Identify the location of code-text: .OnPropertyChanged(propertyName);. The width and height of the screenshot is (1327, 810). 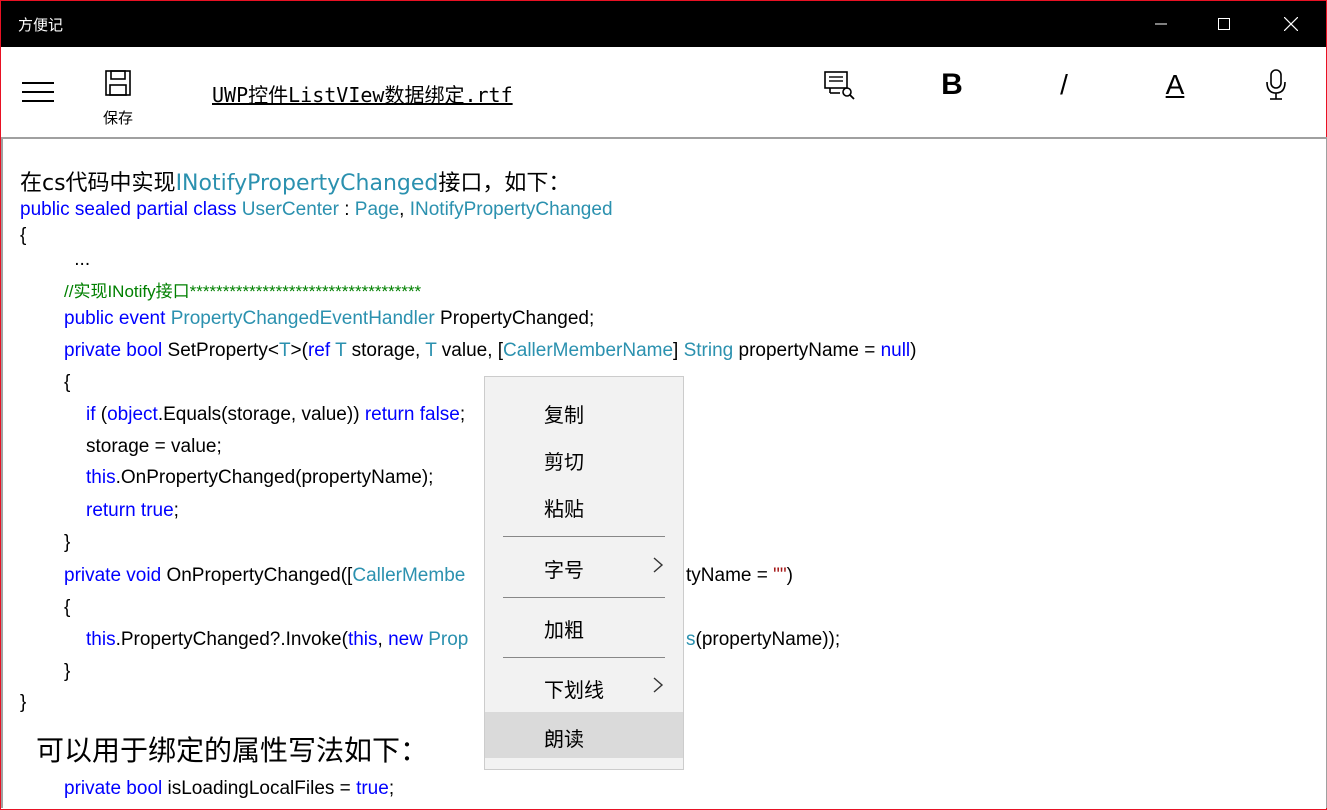
(274, 477).